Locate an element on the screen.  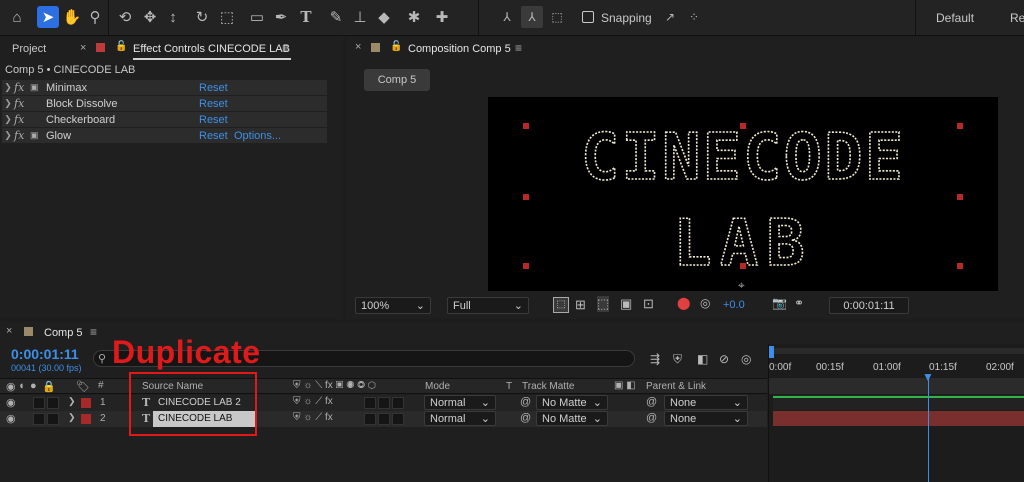
home-icon: ⌂ is located at coordinates (17, 17).